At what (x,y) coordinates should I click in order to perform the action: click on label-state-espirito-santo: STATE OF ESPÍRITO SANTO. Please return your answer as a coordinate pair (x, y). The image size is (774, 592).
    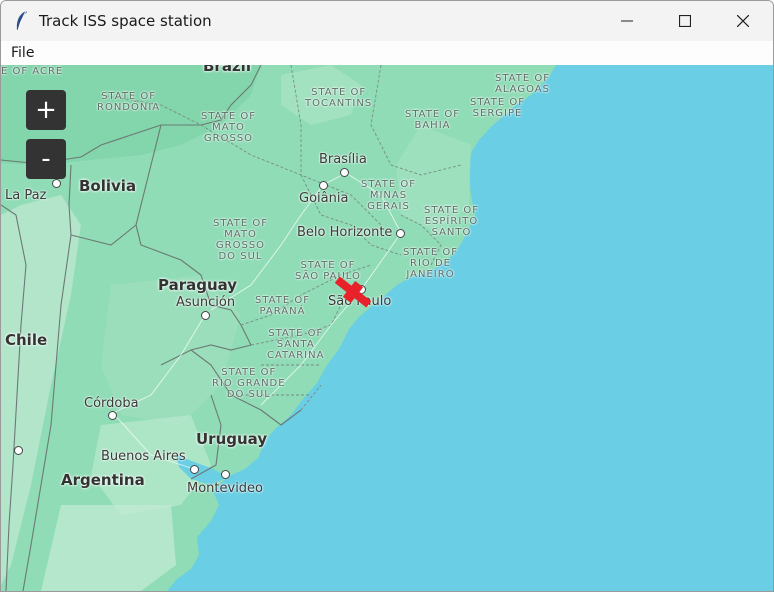
    Looking at the image, I should click on (451, 221).